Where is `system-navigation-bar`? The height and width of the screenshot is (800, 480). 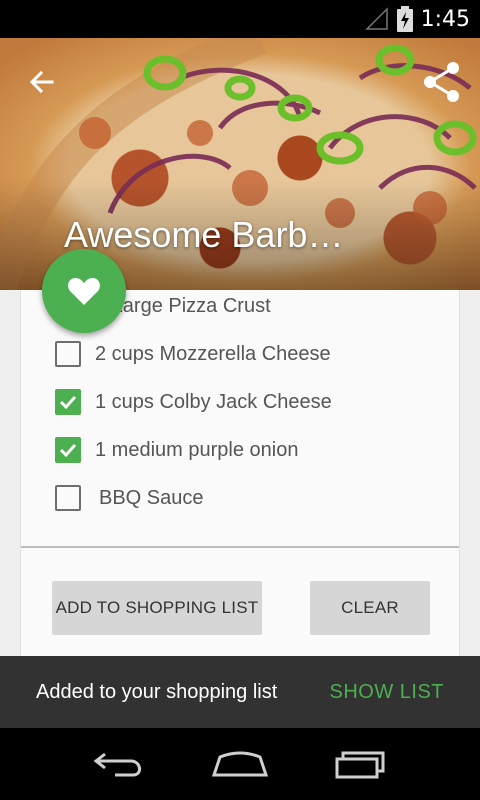
system-navigation-bar is located at coordinates (240, 764).